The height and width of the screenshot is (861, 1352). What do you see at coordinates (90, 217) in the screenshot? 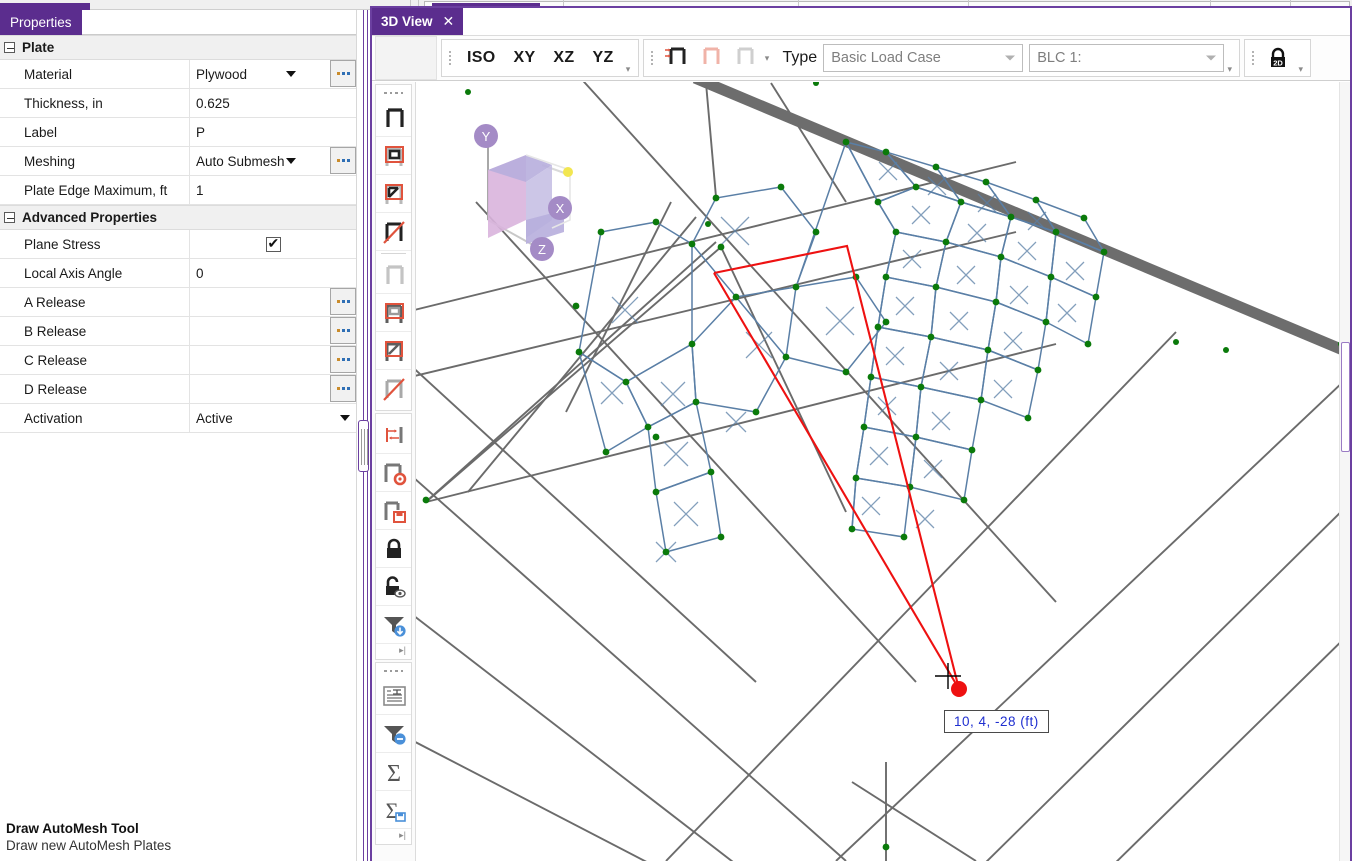
I see `group-title: Advanced Properties` at bounding box center [90, 217].